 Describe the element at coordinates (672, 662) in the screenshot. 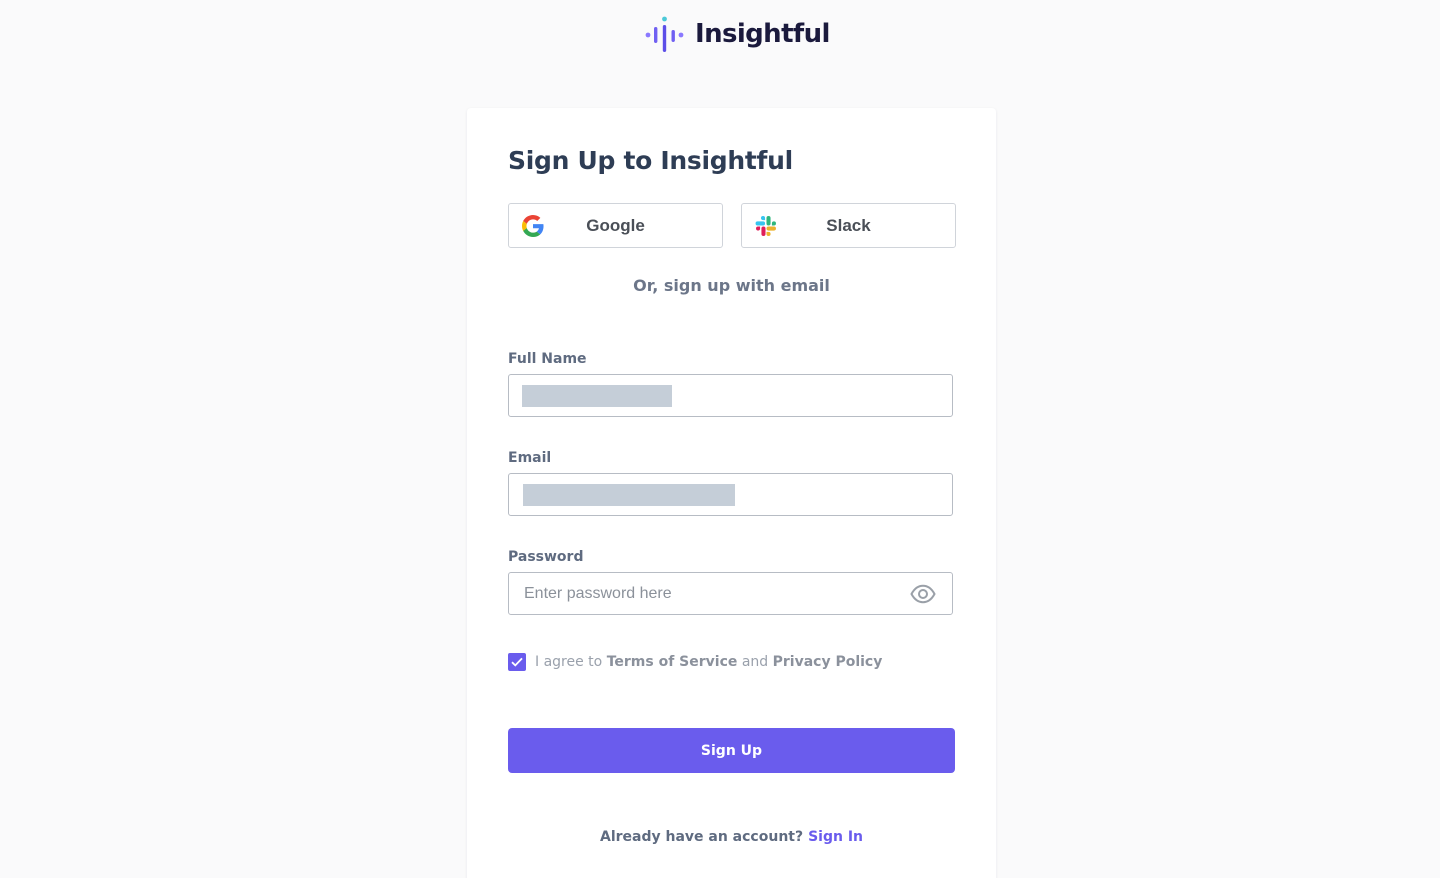

I see `terms-of-service-link: Terms of Service` at that location.